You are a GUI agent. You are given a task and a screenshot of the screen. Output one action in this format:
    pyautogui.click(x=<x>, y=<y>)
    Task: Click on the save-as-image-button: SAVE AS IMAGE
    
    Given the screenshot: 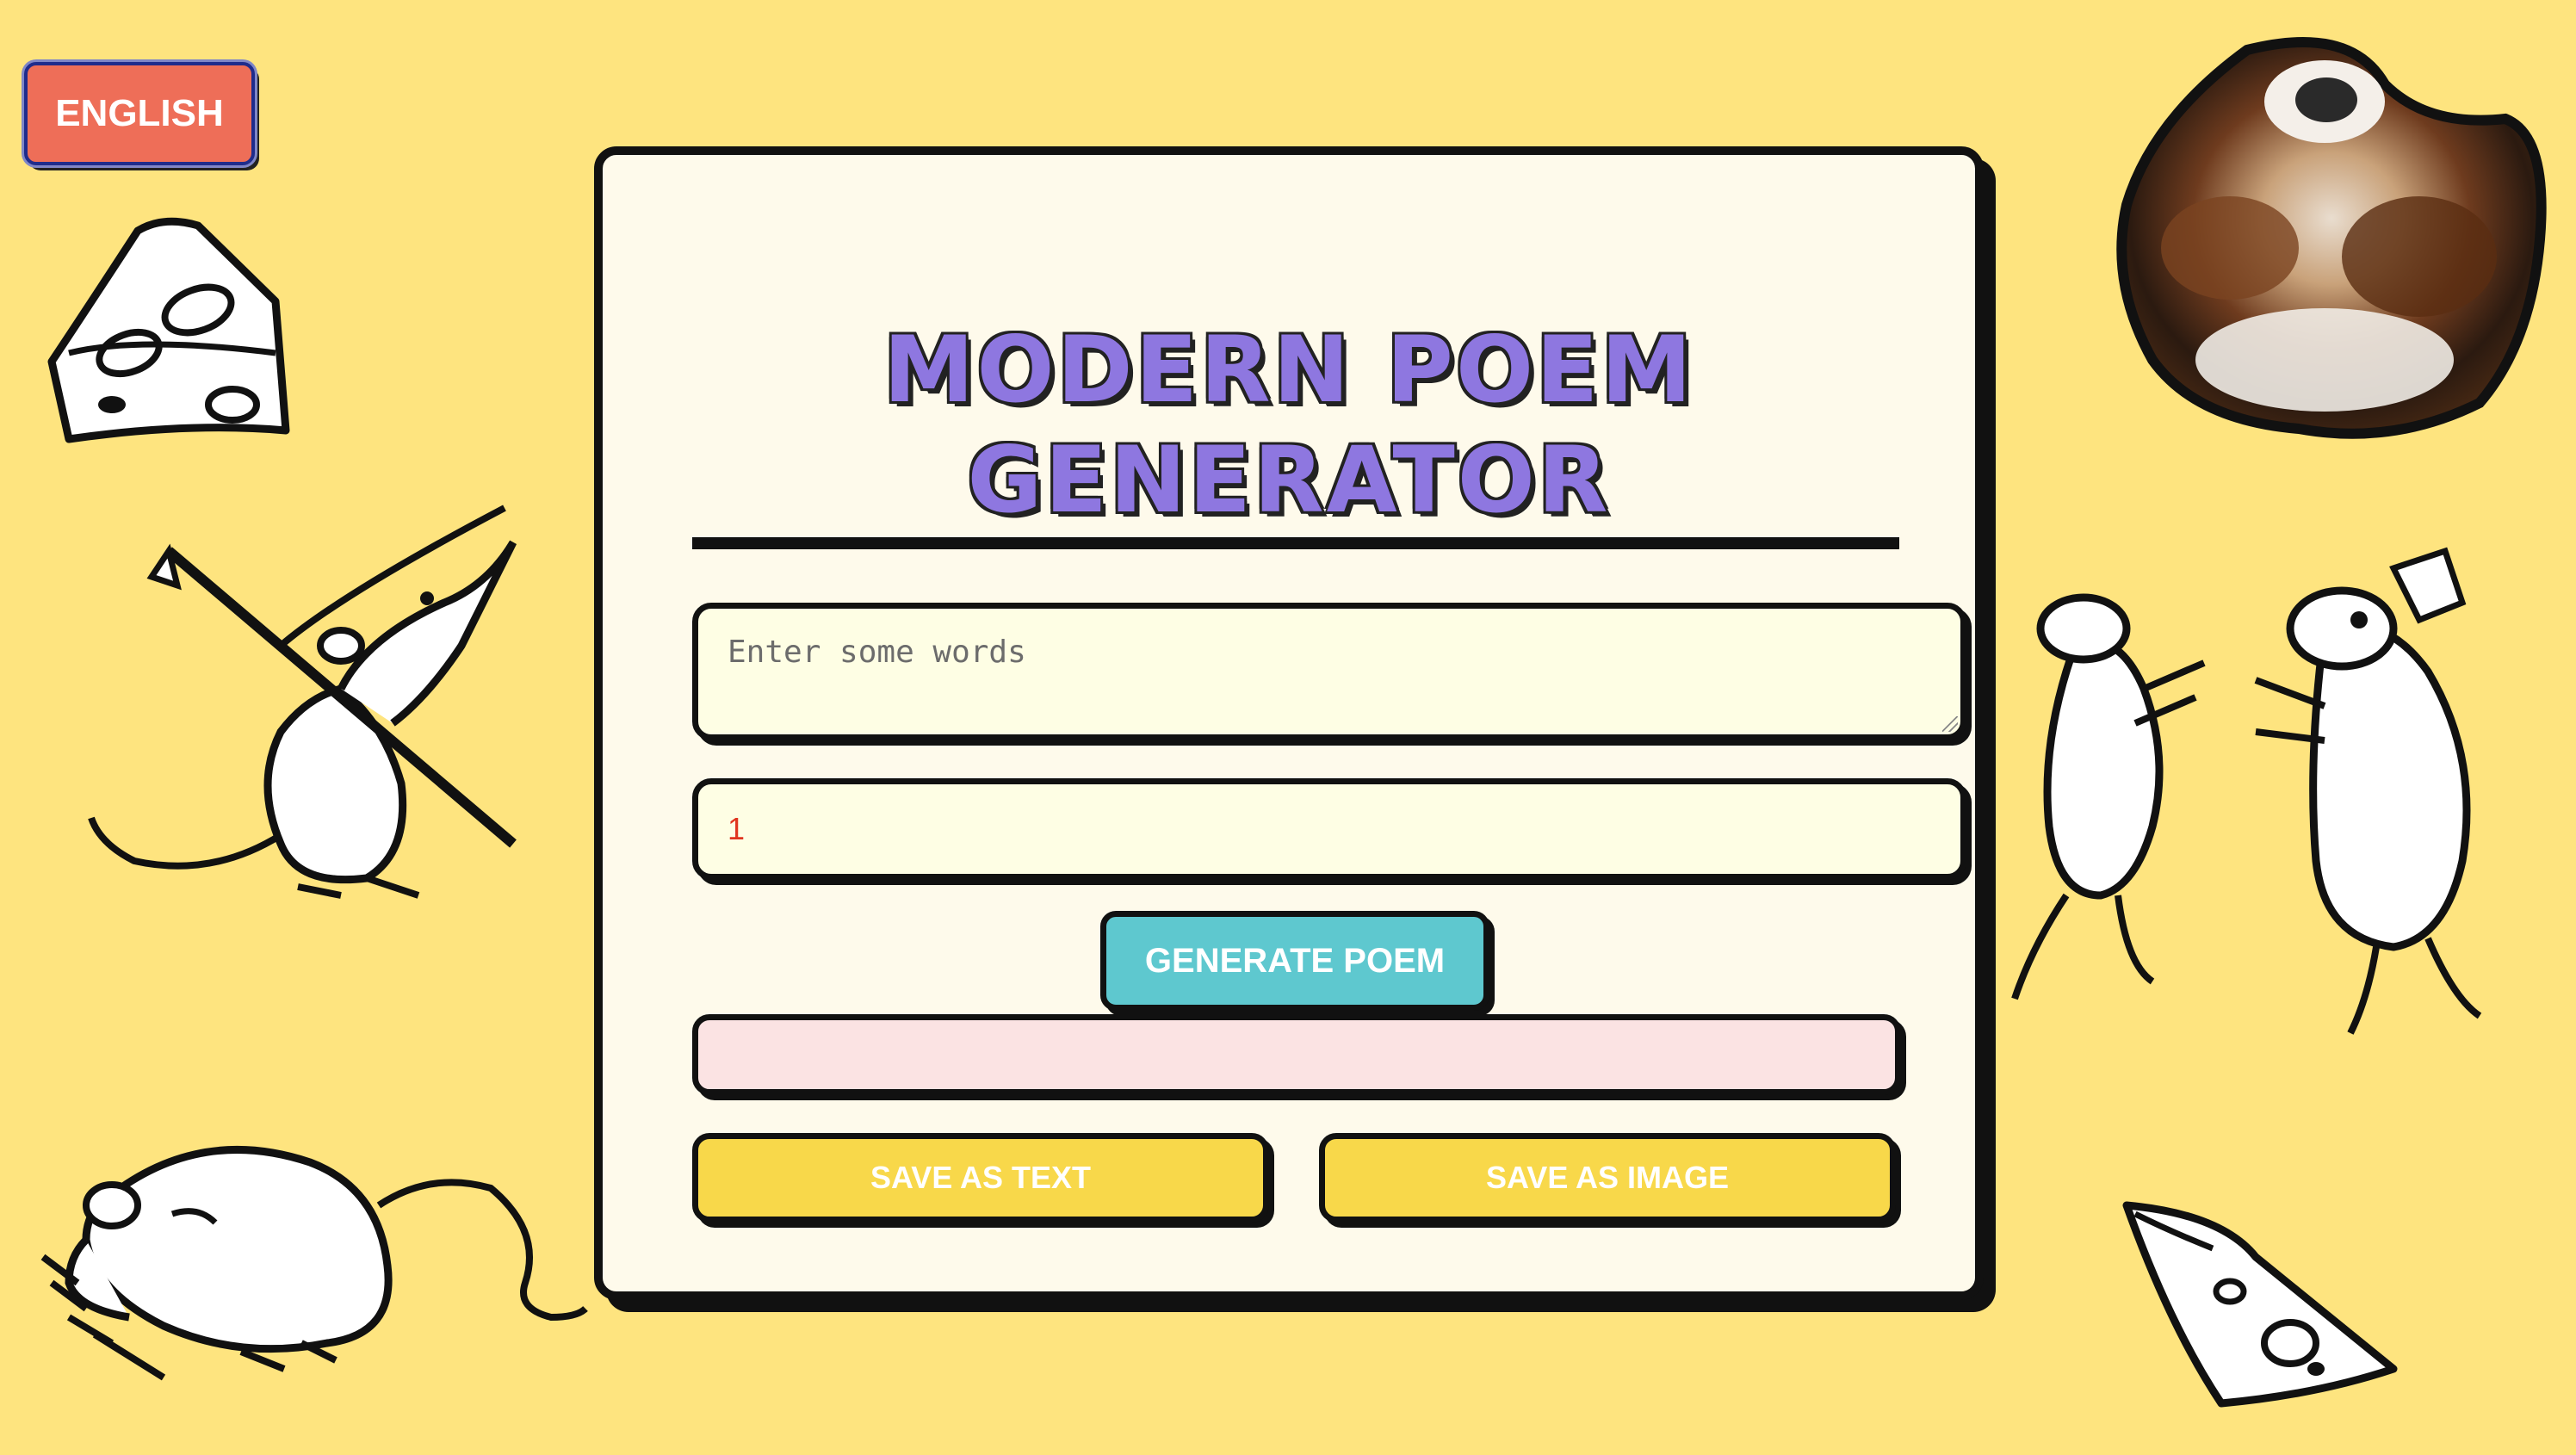 What is the action you would take?
    pyautogui.click(x=1608, y=1178)
    